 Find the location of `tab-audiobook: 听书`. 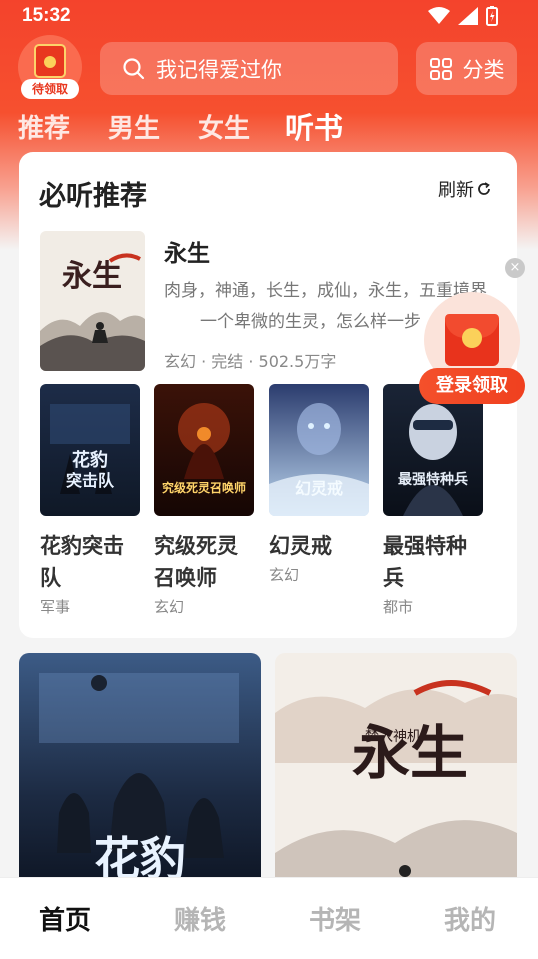

tab-audiobook: 听书 is located at coordinates (314, 126).